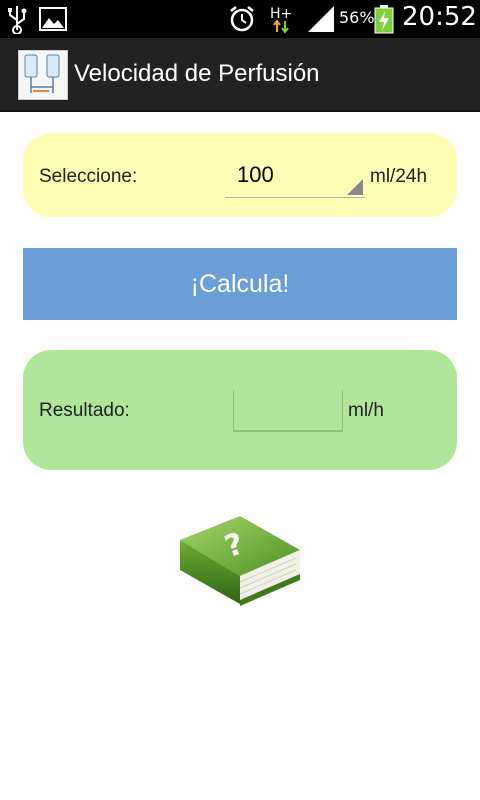 This screenshot has width=480, height=800. I want to click on selector-panel: Seleccione: 100 ml/24h, so click(240, 175).